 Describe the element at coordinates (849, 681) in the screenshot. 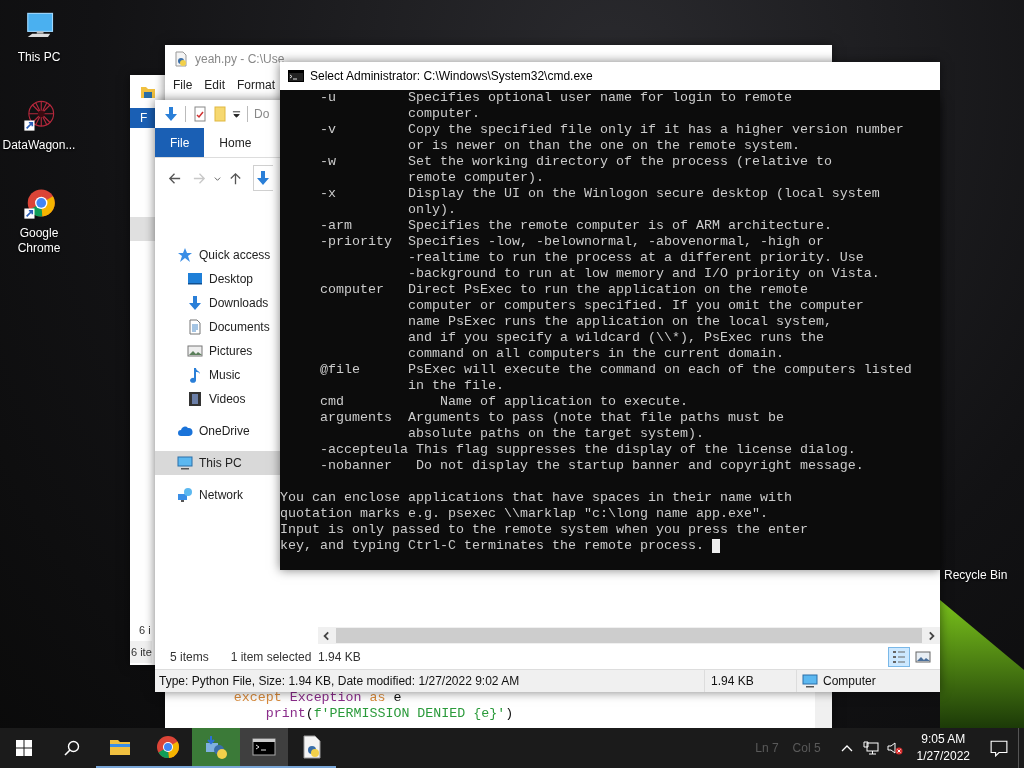

I see `location-text: Computer` at that location.